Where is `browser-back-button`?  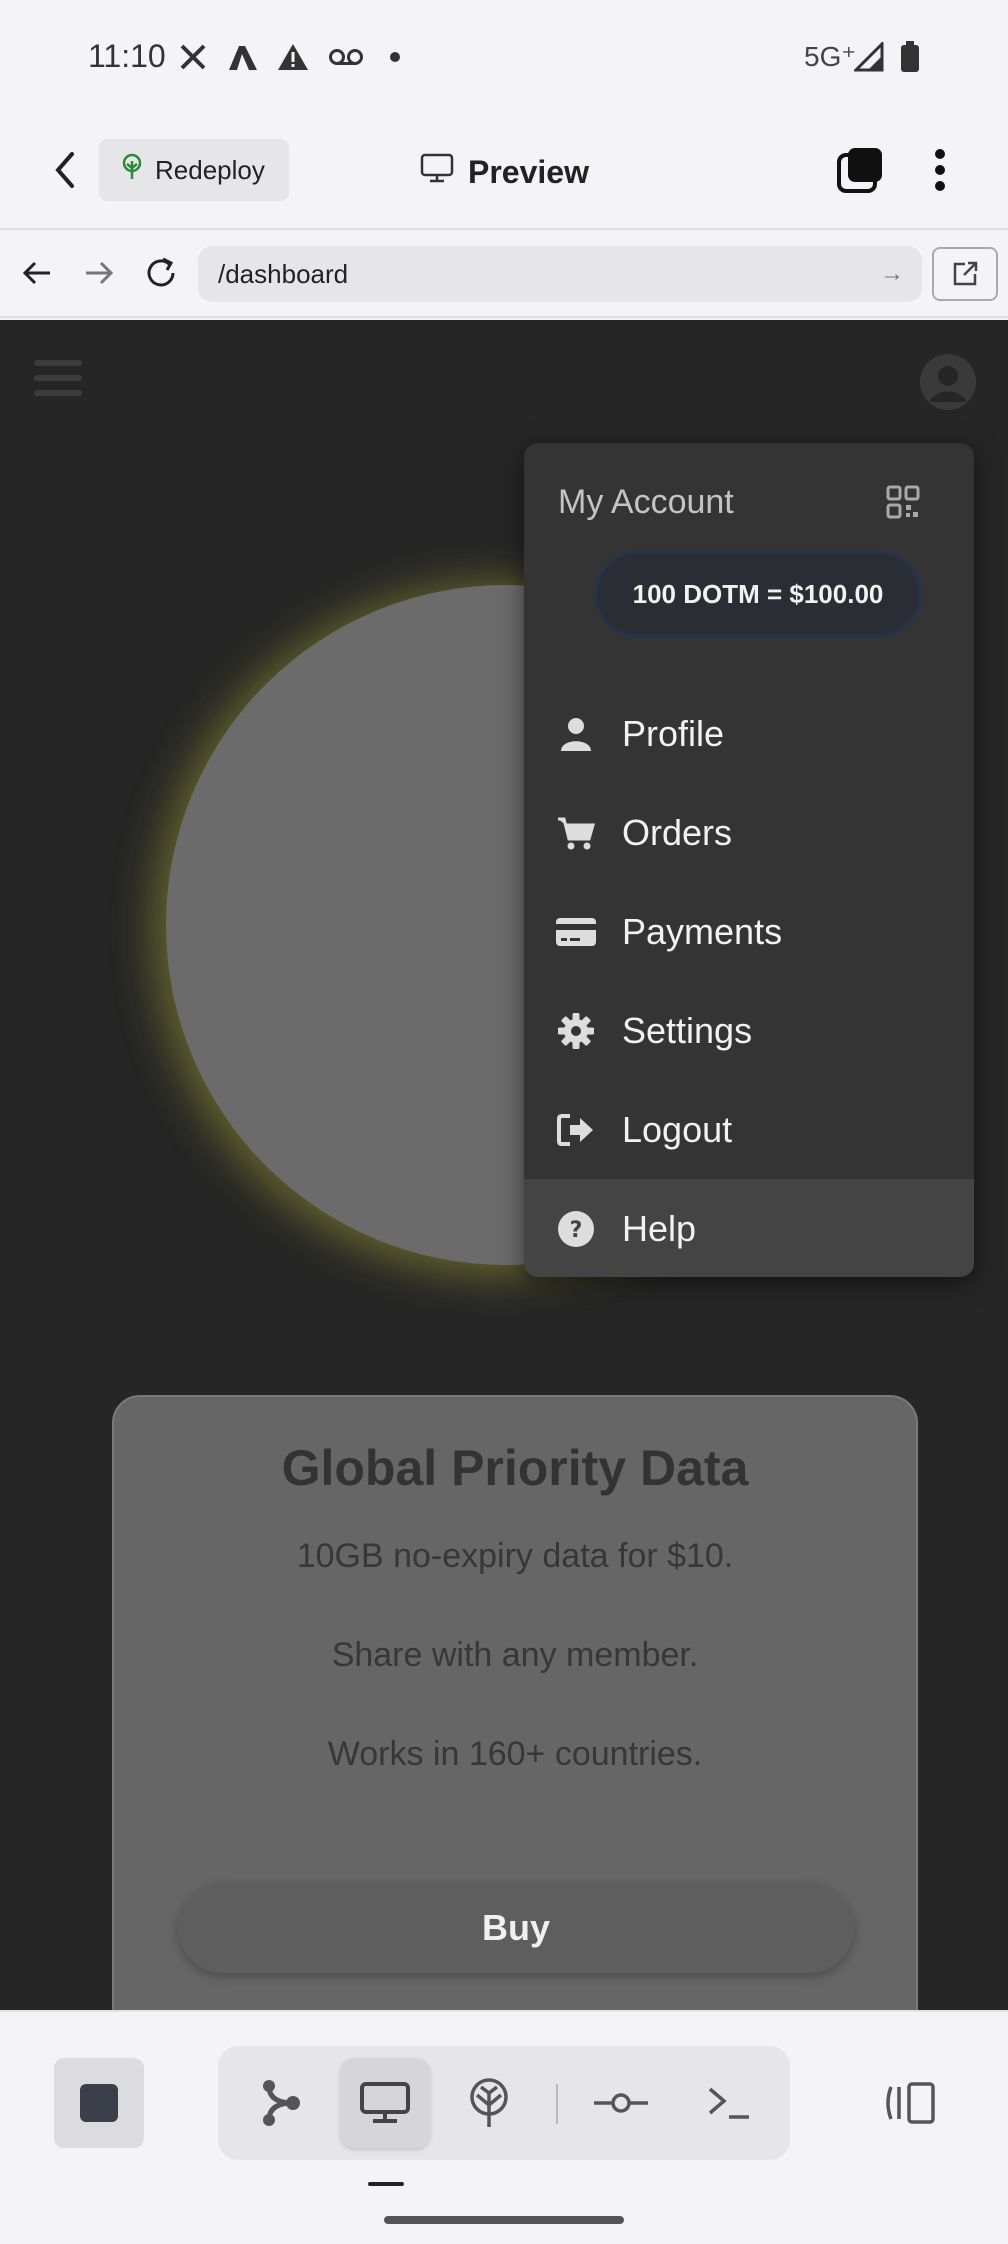 browser-back-button is located at coordinates (37, 273).